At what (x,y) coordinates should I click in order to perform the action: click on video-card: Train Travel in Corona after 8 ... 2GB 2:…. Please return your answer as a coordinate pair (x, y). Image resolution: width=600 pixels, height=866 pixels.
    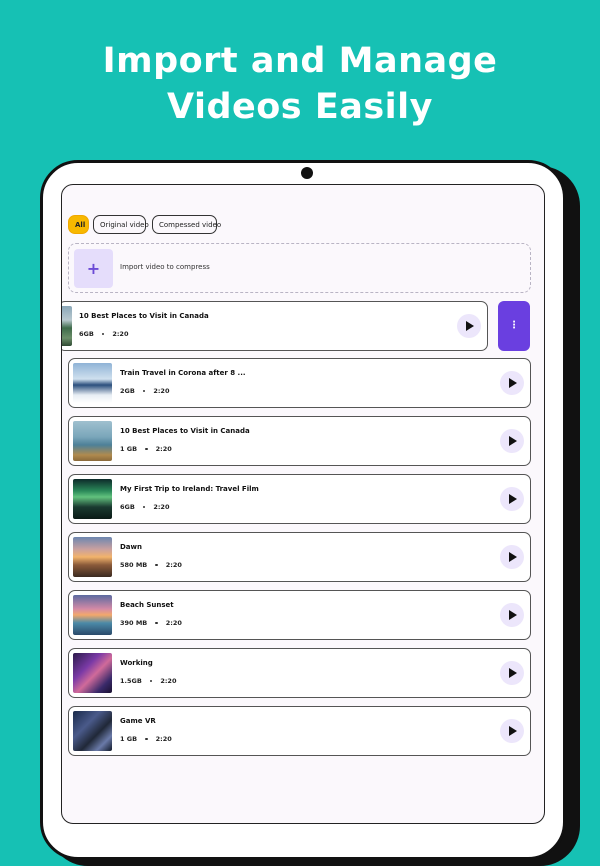
    Looking at the image, I should click on (299, 383).